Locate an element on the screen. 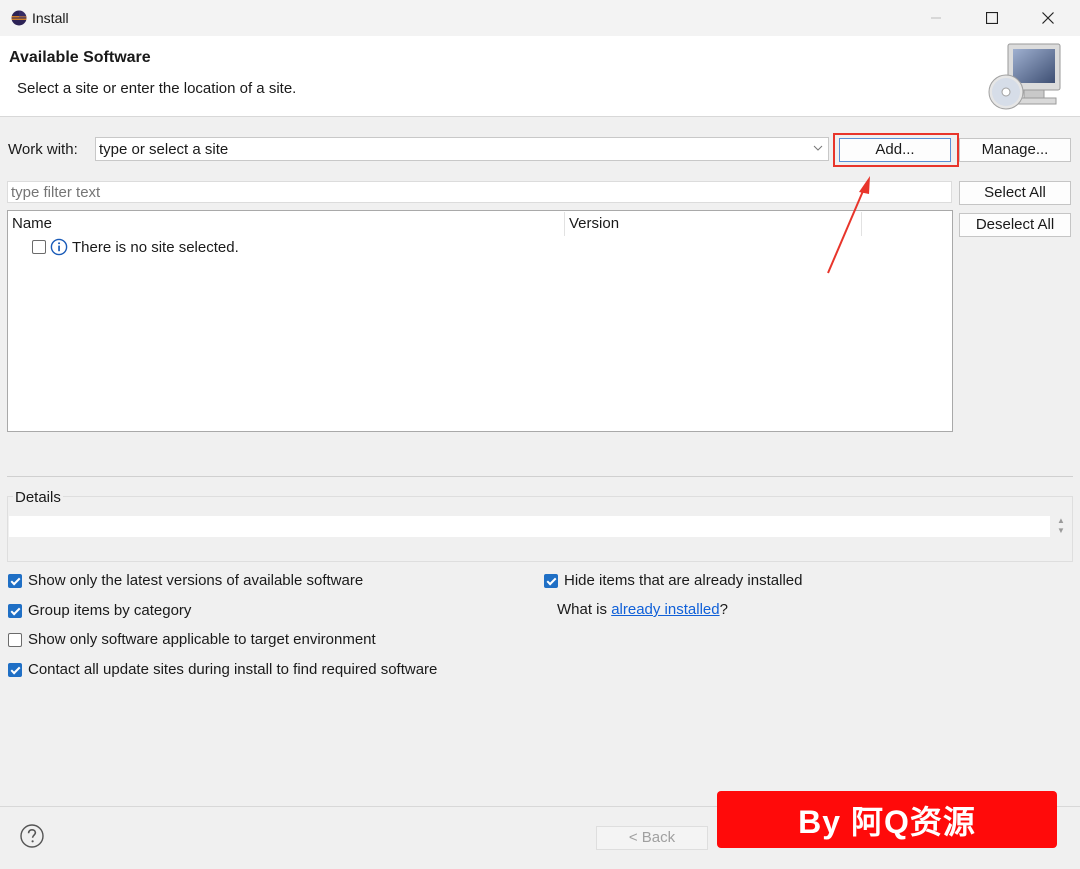 This screenshot has width=1080, height=869. group-by-category-option: Group items by category is located at coordinates (99, 610).